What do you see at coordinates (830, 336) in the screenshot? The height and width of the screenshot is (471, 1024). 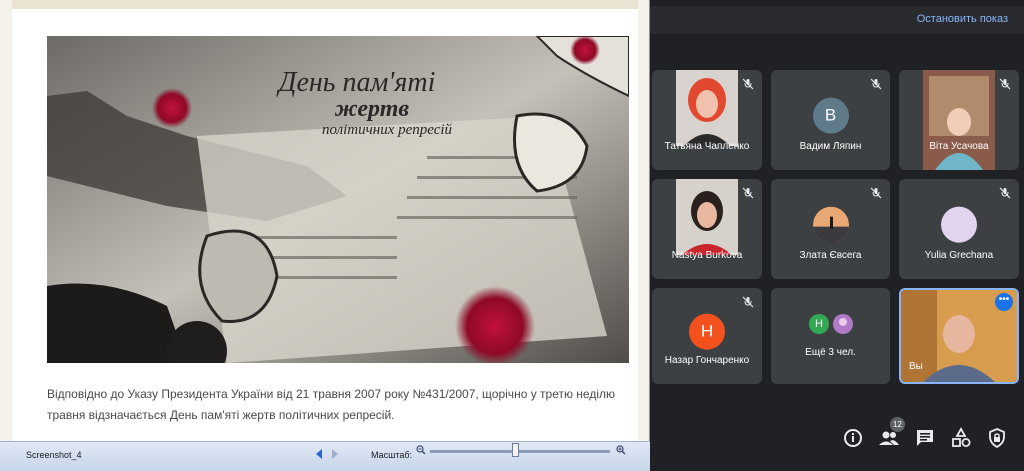 I see `participant-group-tile: Н Ещё 3 чел.` at bounding box center [830, 336].